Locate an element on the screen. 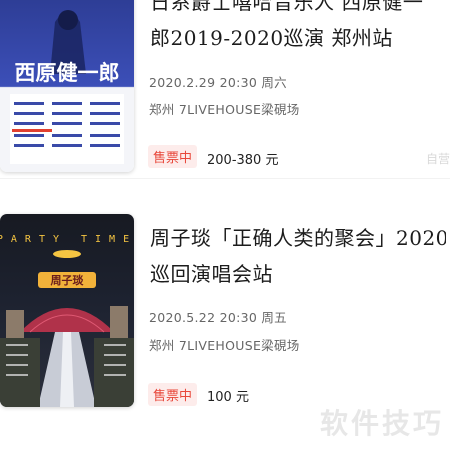 The image size is (450, 456). poster-title: PARTY TIME is located at coordinates (67, 239).